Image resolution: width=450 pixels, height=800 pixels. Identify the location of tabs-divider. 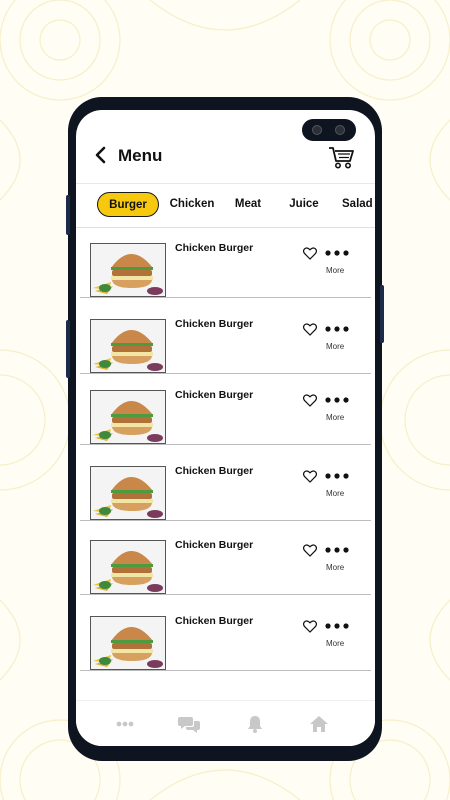
(225, 227).